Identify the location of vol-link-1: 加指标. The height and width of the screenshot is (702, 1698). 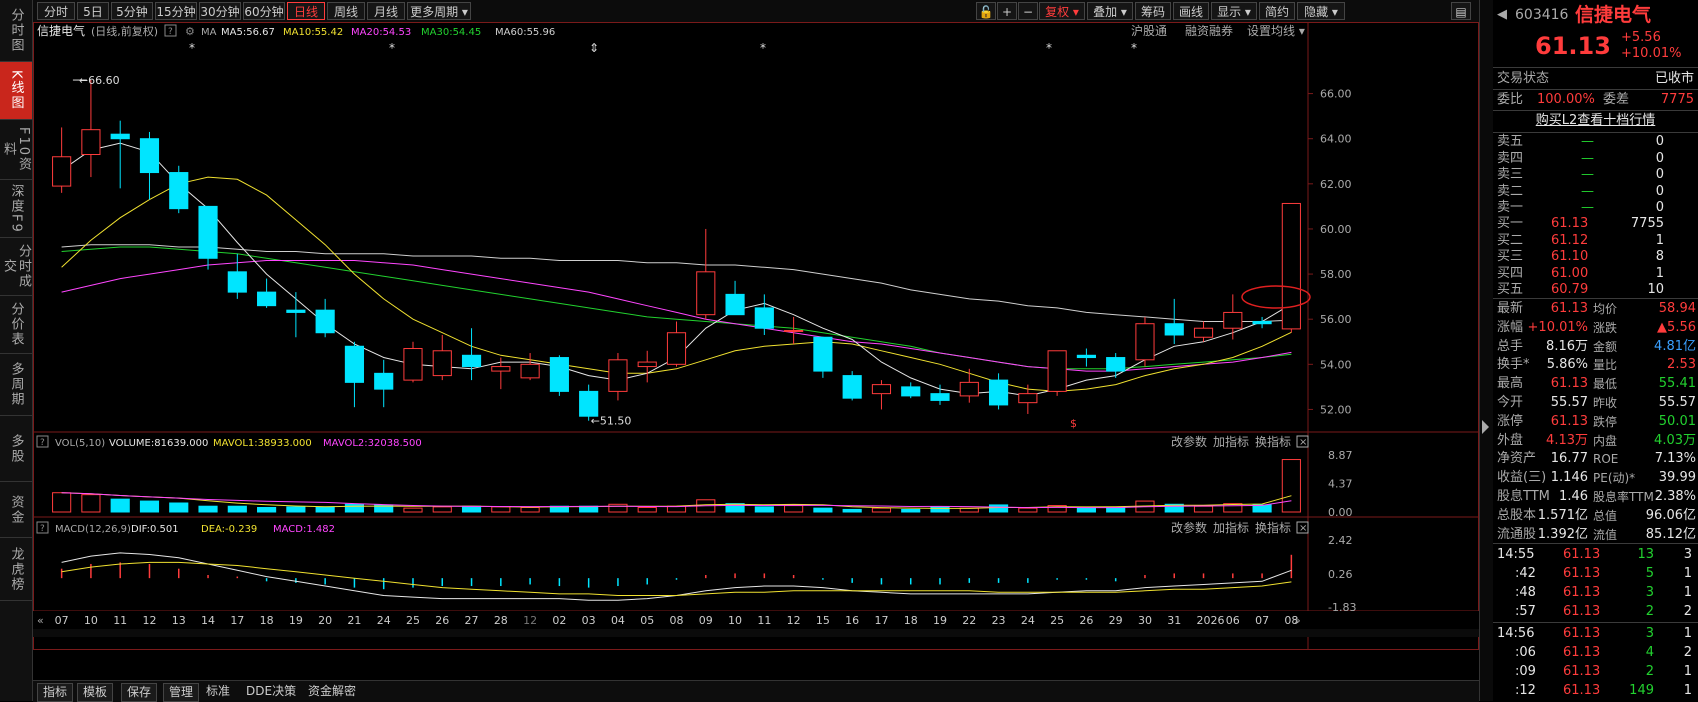
(1231, 441).